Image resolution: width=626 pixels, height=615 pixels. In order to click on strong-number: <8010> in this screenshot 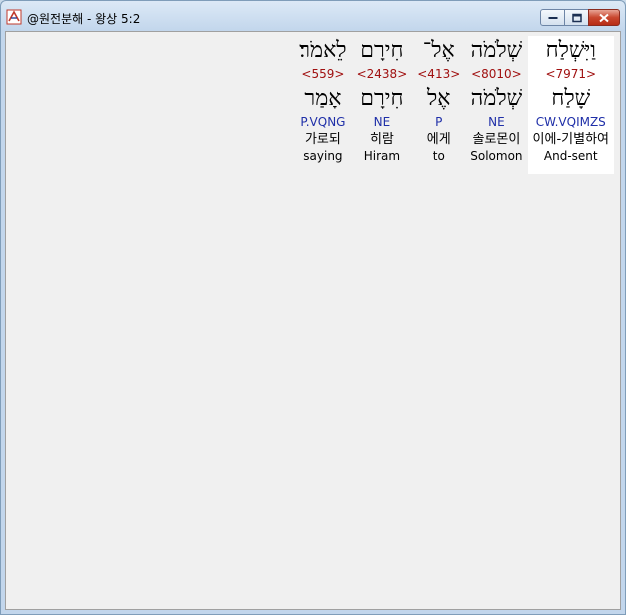, I will do `click(496, 74)`.